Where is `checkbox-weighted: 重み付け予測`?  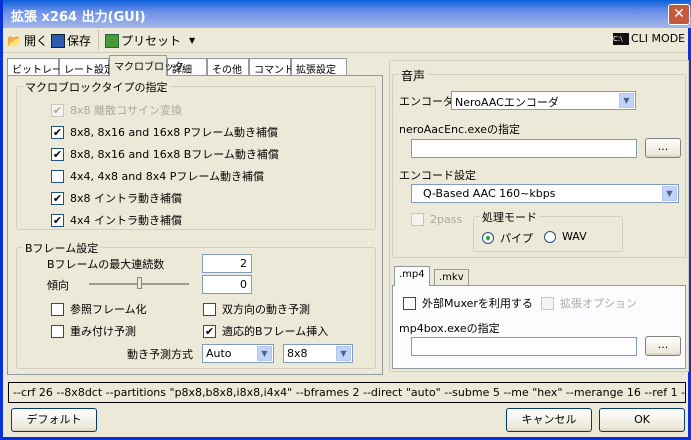
checkbox-weighted: 重み付け予測 is located at coordinates (93, 331).